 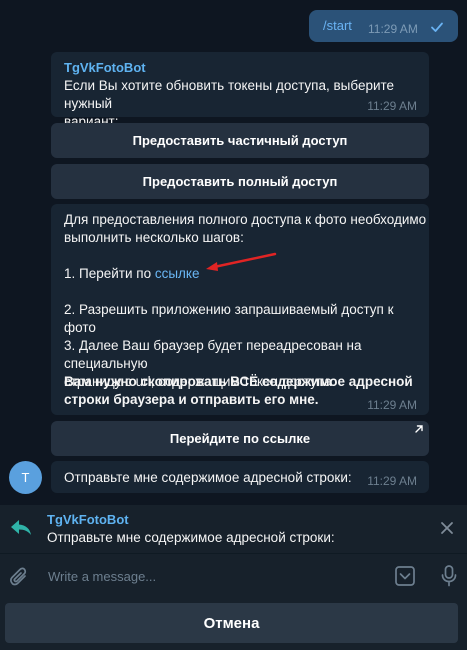 What do you see at coordinates (19, 577) in the screenshot?
I see `attach-icon` at bounding box center [19, 577].